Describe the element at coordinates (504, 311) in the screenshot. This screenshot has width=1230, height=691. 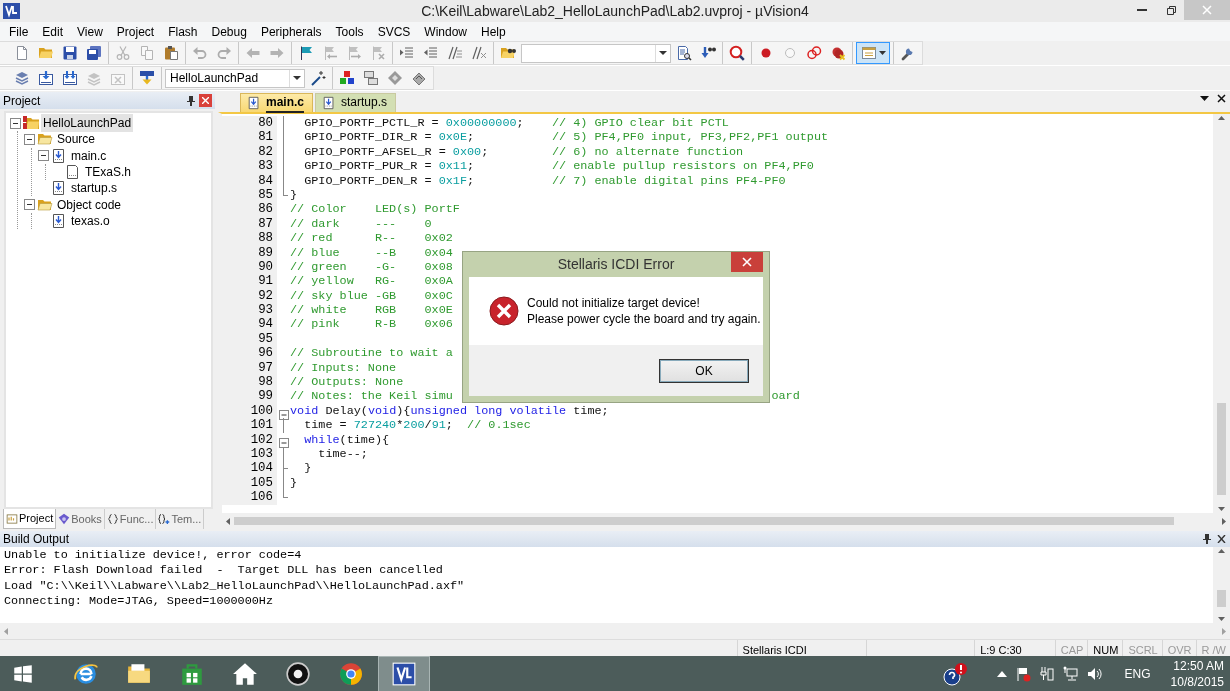
I see `error-icon` at that location.